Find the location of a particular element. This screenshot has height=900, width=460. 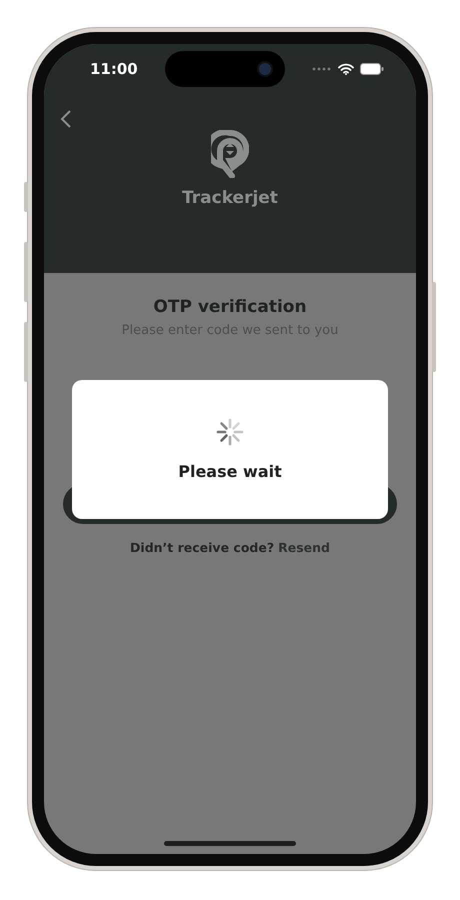

brand-name: Trackerjet is located at coordinates (230, 198).